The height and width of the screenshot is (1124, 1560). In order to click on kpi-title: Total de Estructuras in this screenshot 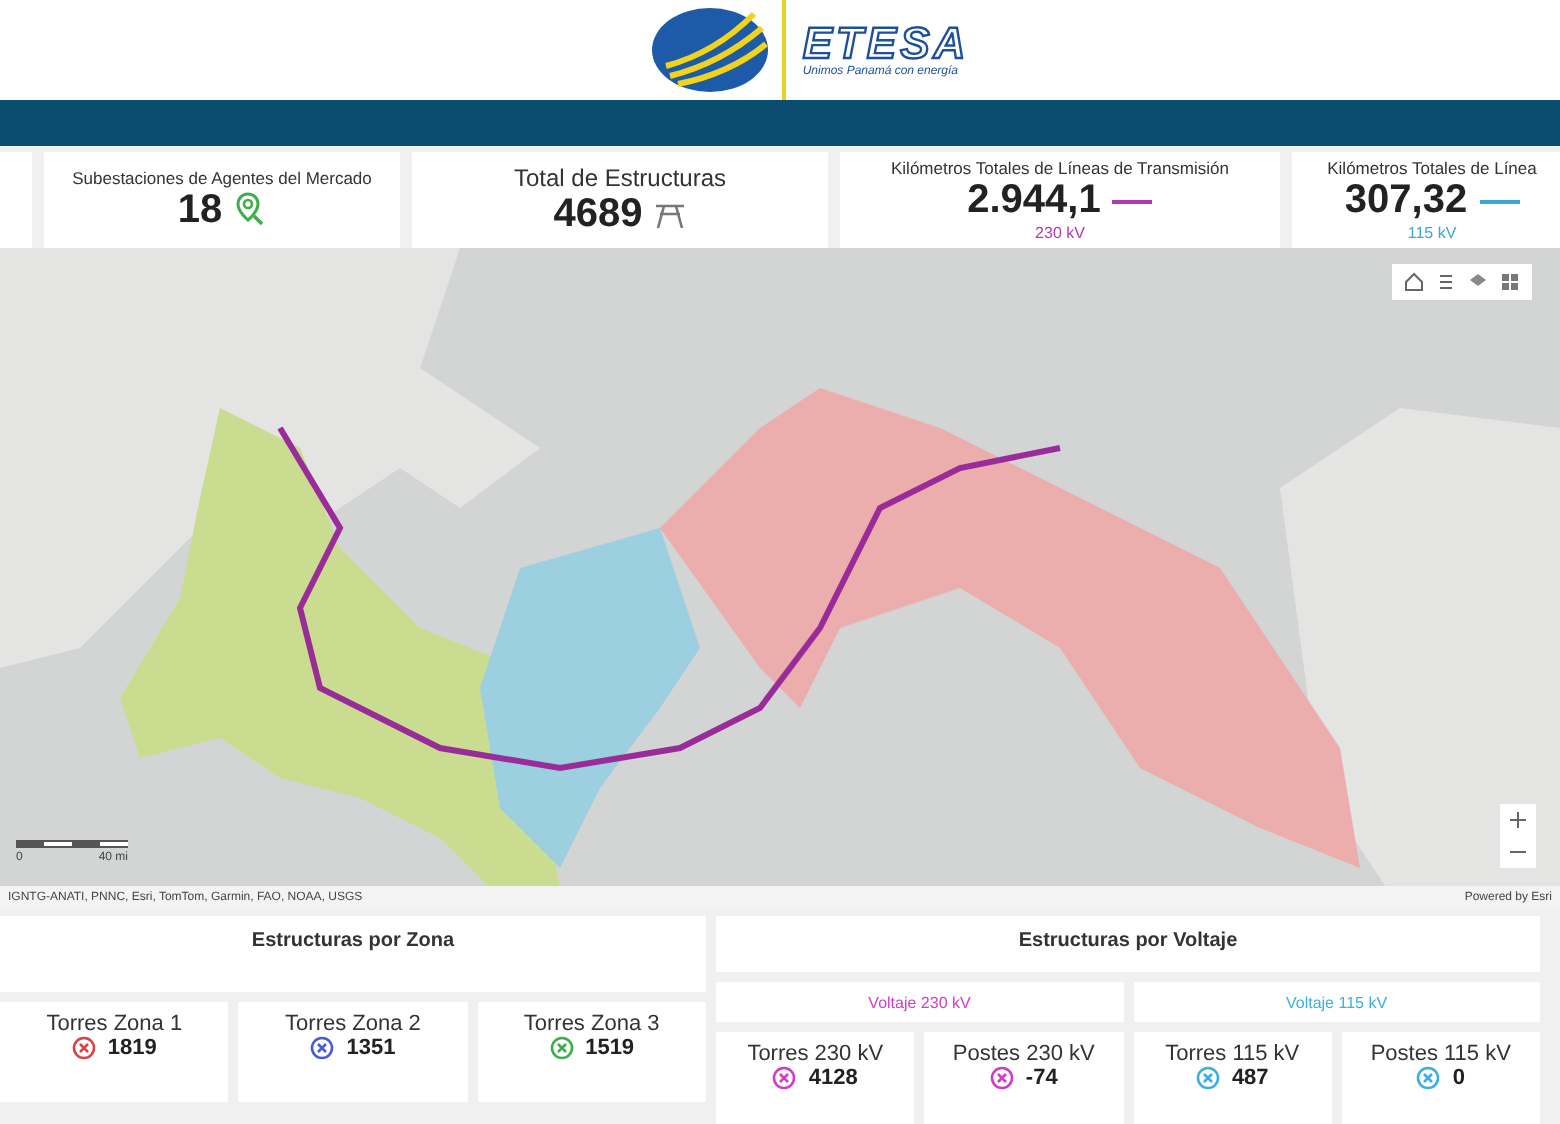, I will do `click(620, 177)`.